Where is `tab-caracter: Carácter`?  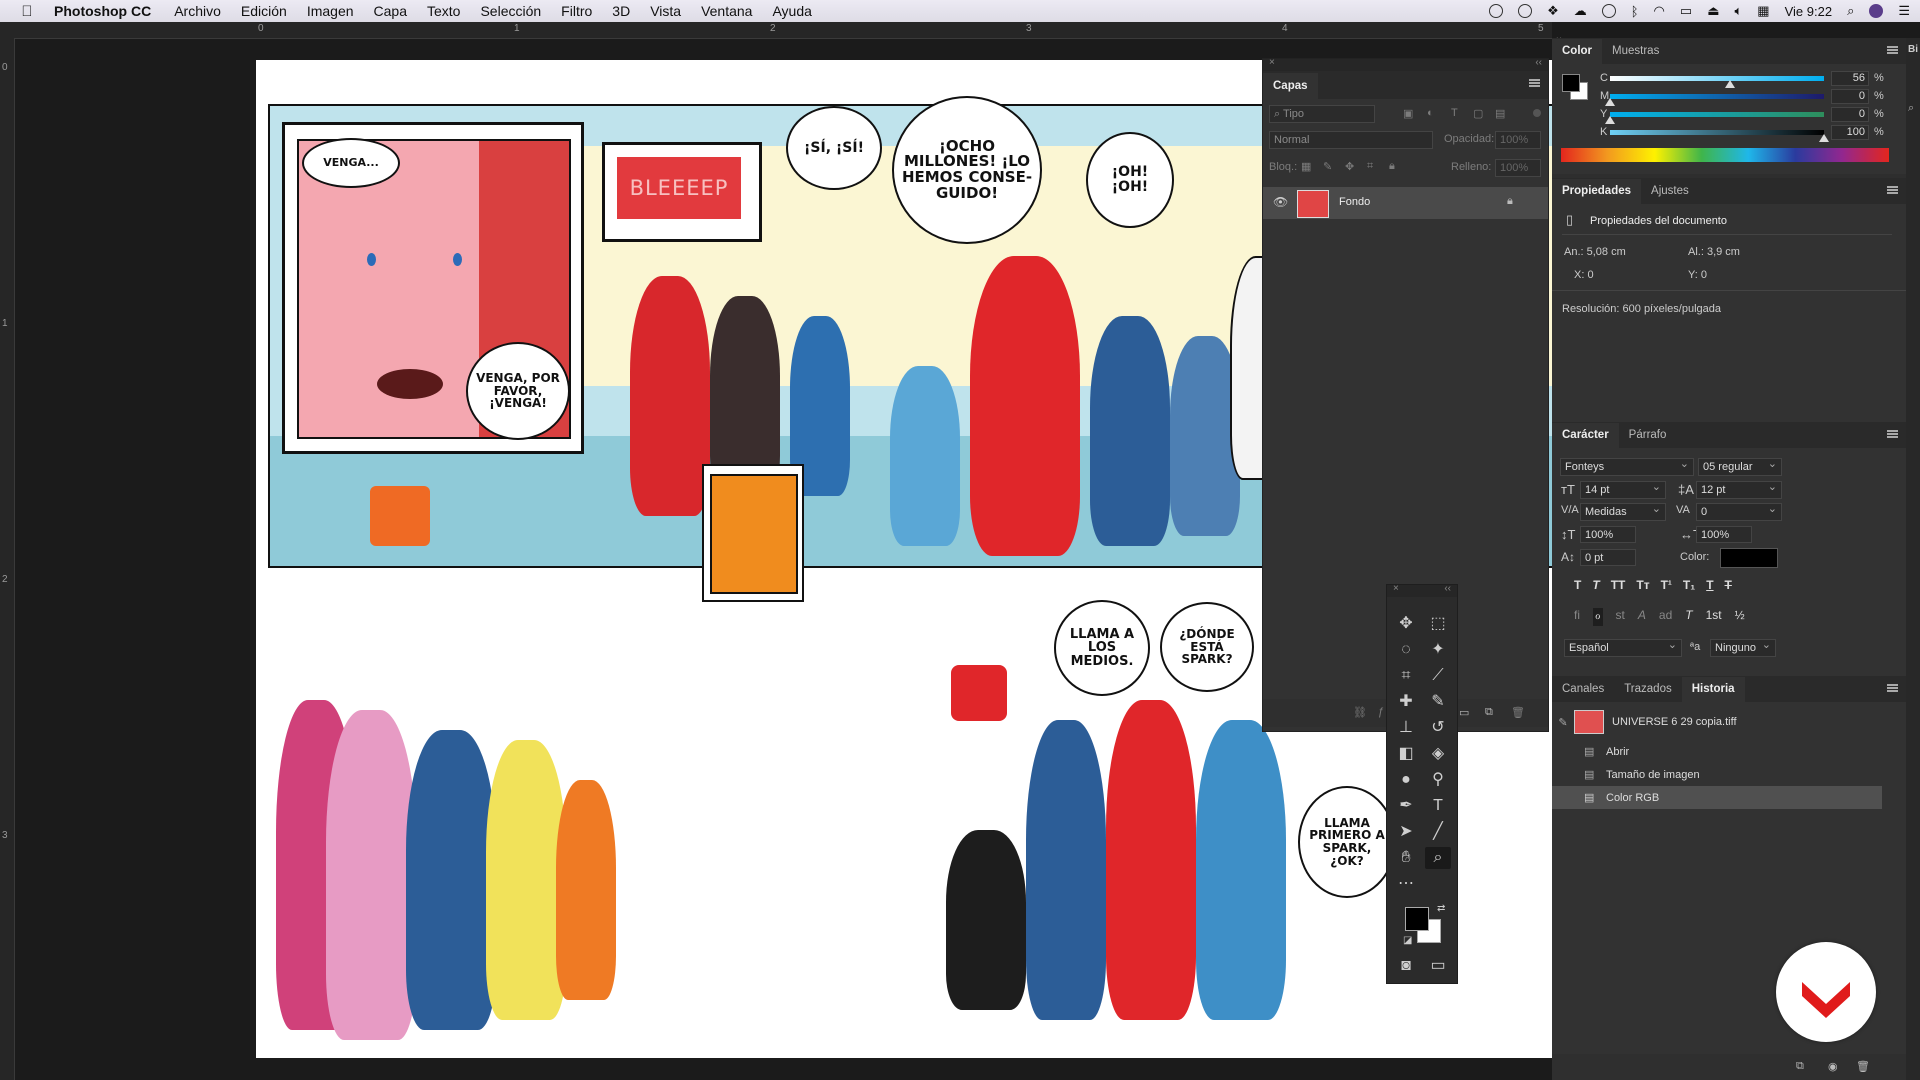
tab-caracter: Carácter is located at coordinates (1585, 435).